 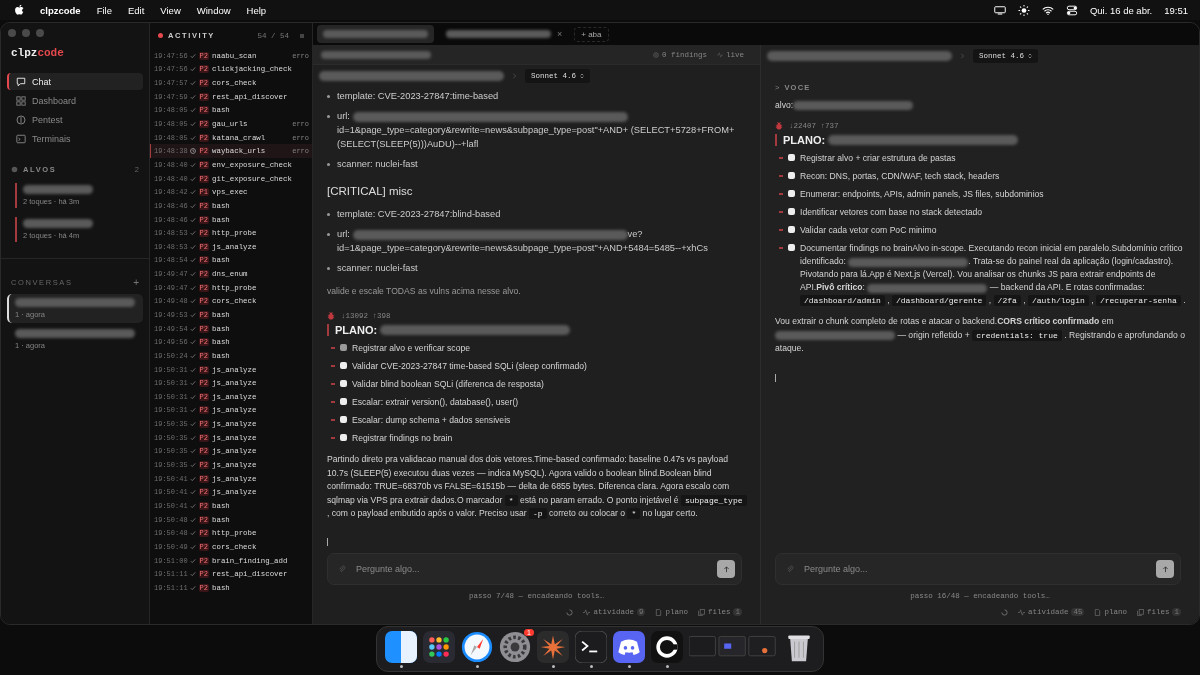 What do you see at coordinates (21, 119) in the screenshot?
I see `shield-icon` at bounding box center [21, 119].